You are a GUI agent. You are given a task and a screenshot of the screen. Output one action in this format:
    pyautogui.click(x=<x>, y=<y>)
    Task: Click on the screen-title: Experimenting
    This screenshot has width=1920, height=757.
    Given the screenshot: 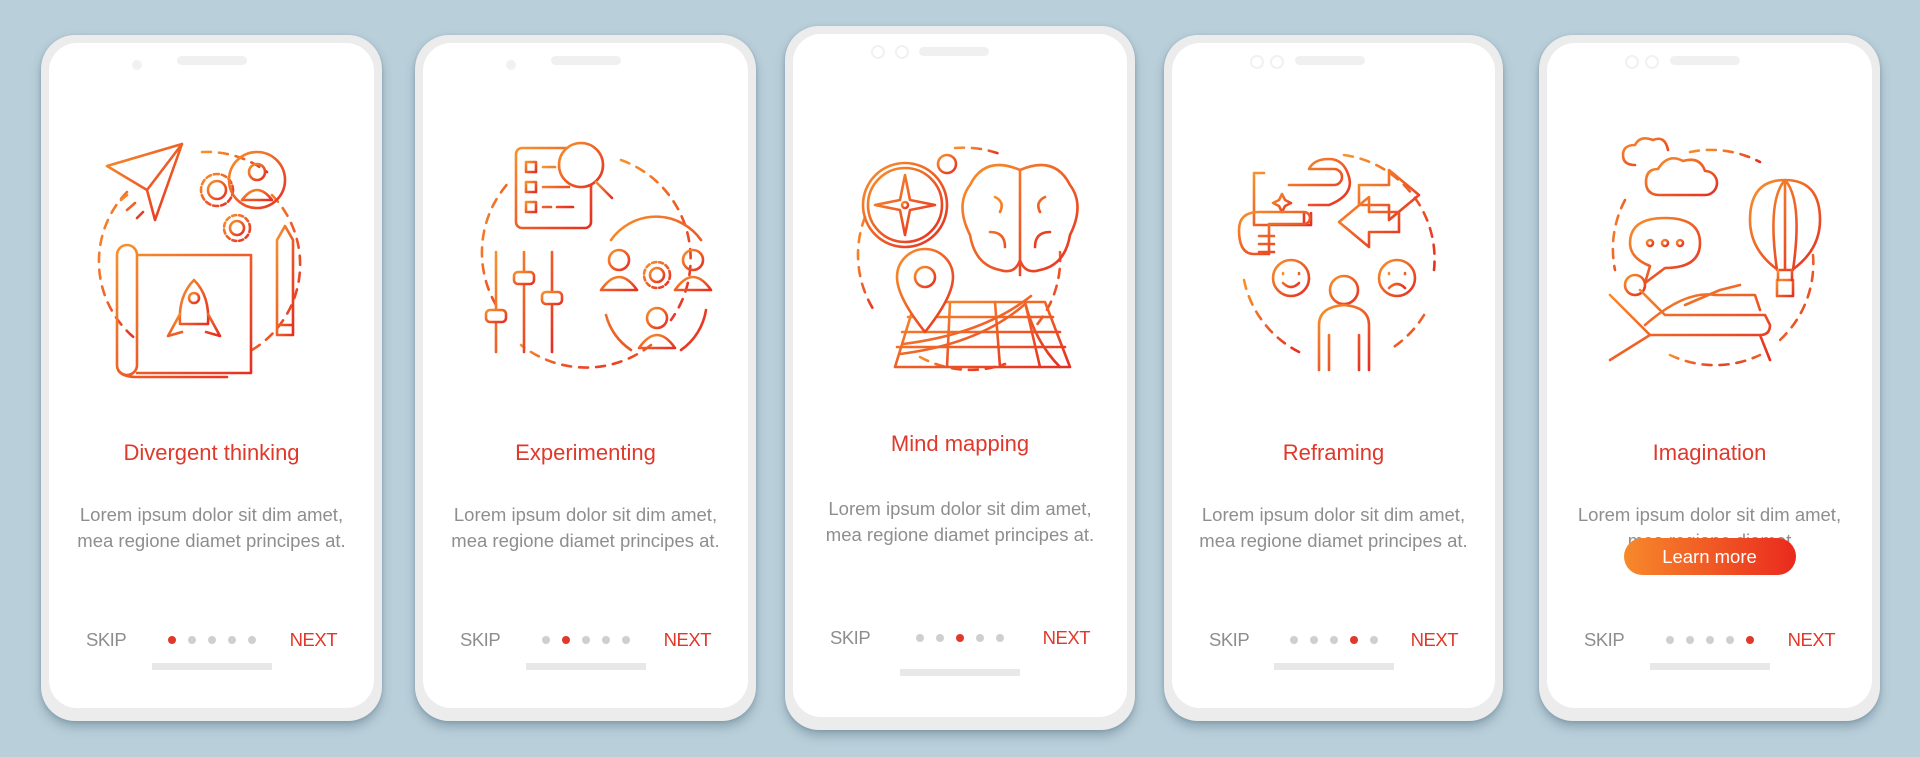 What is the action you would take?
    pyautogui.click(x=585, y=452)
    